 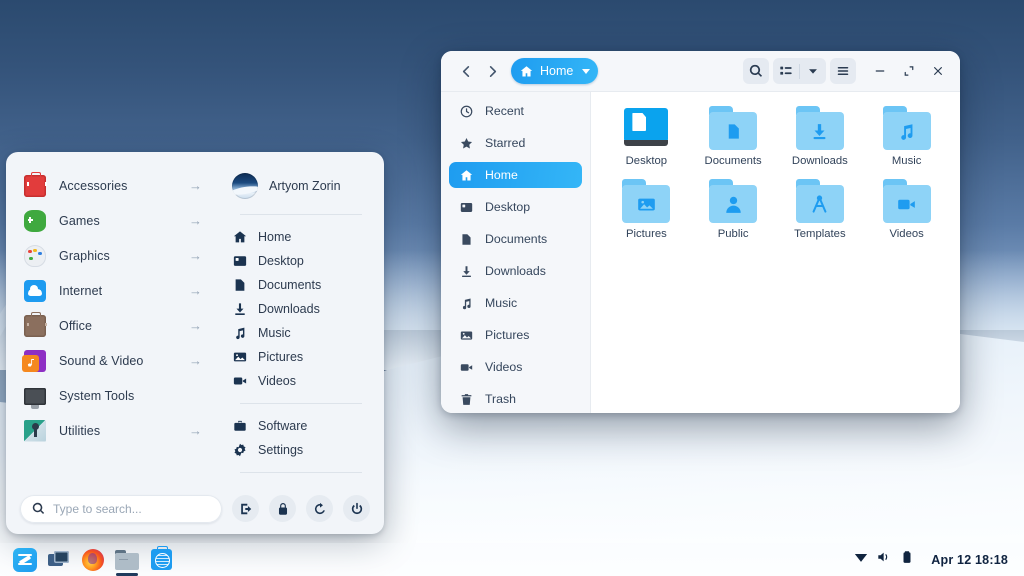 I want to click on view-toggle-button, so click(x=786, y=71).